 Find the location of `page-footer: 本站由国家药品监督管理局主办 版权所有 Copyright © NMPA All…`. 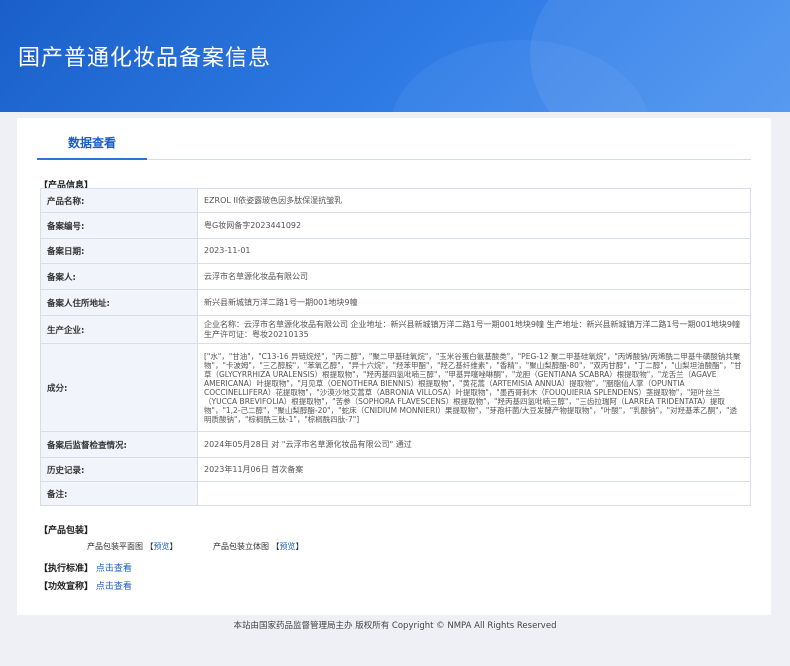

page-footer: 本站由国家药品监督管理局主办 版权所有 Copyright © NMPA All… is located at coordinates (395, 626).